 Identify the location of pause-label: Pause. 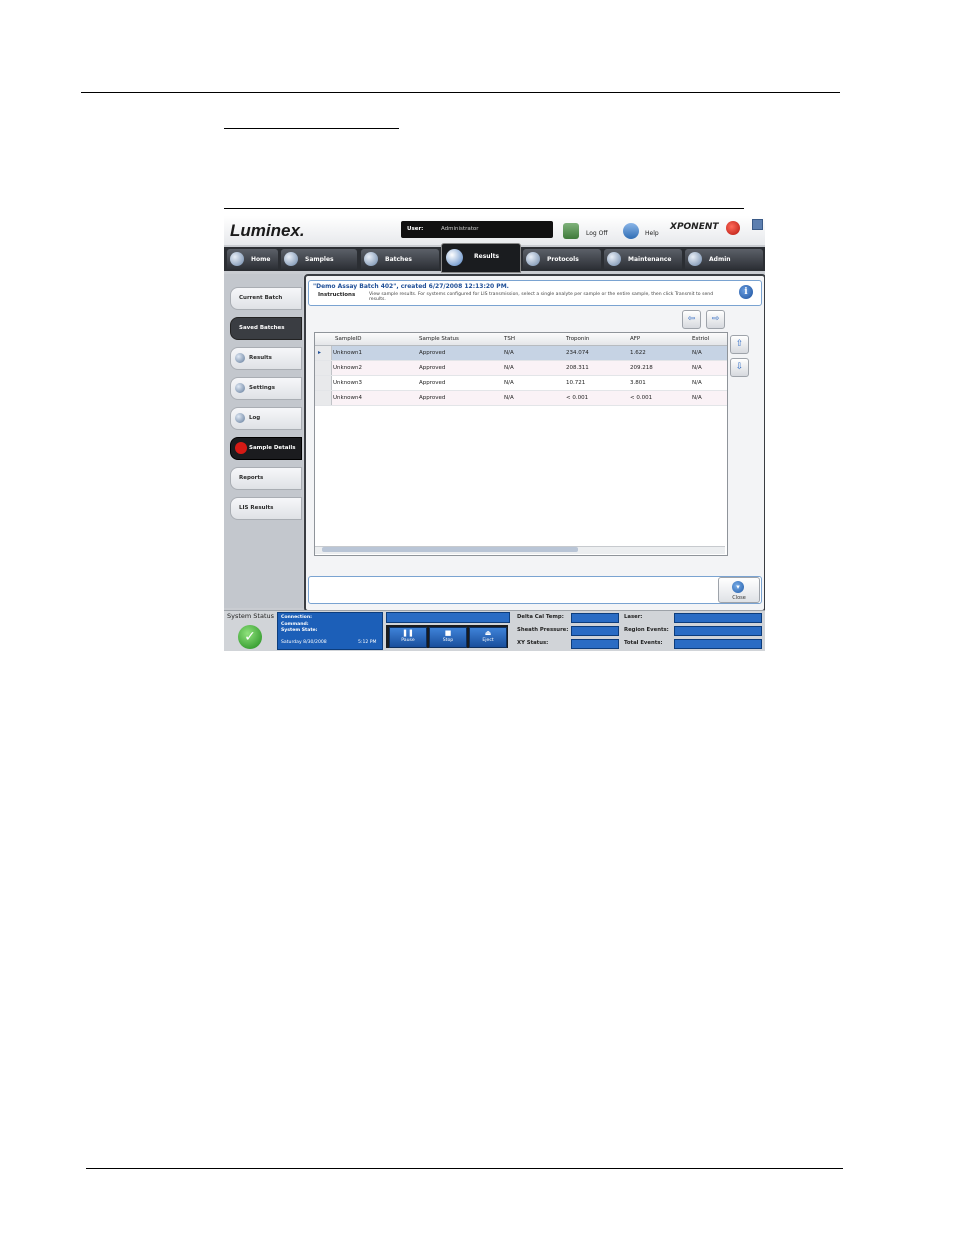
(408, 640).